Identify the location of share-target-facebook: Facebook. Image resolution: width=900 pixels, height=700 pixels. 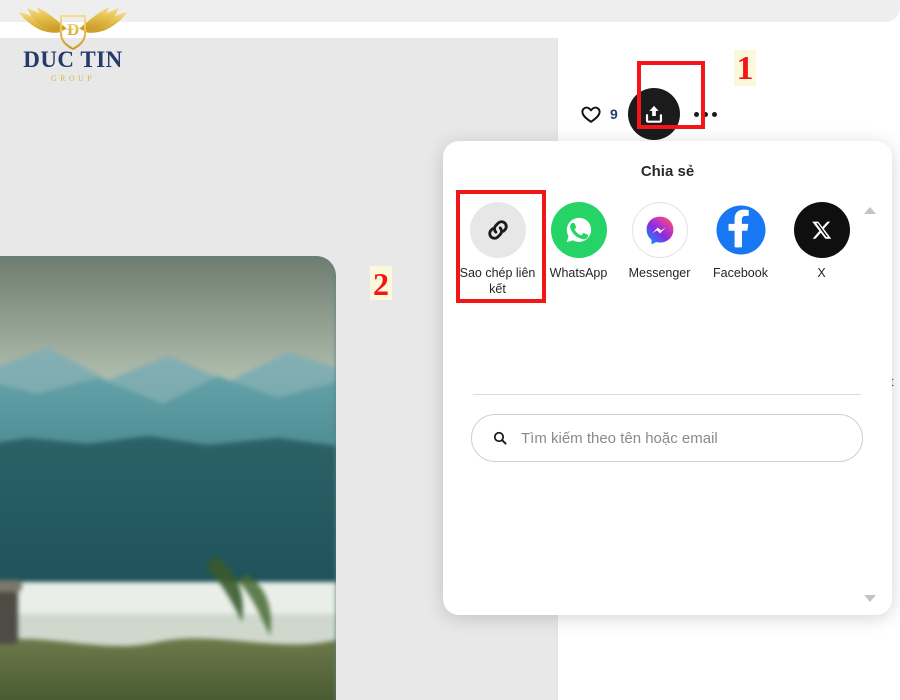
(740, 245).